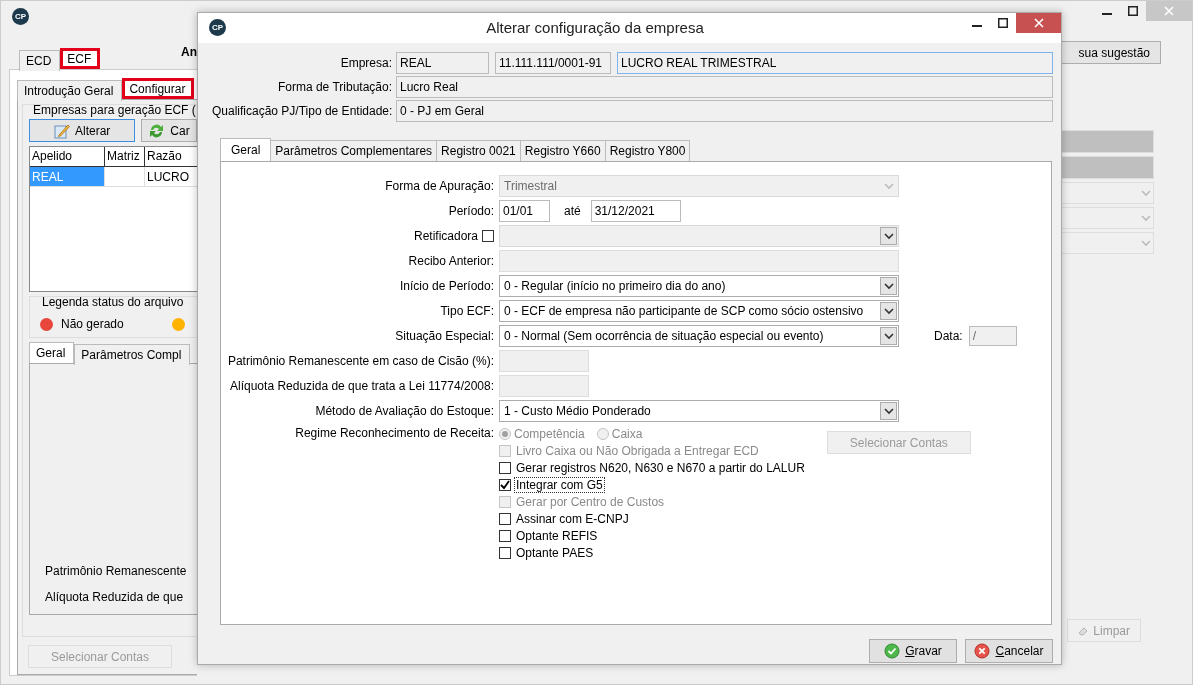  What do you see at coordinates (562, 150) in the screenshot?
I see `tab: Registro Y660` at bounding box center [562, 150].